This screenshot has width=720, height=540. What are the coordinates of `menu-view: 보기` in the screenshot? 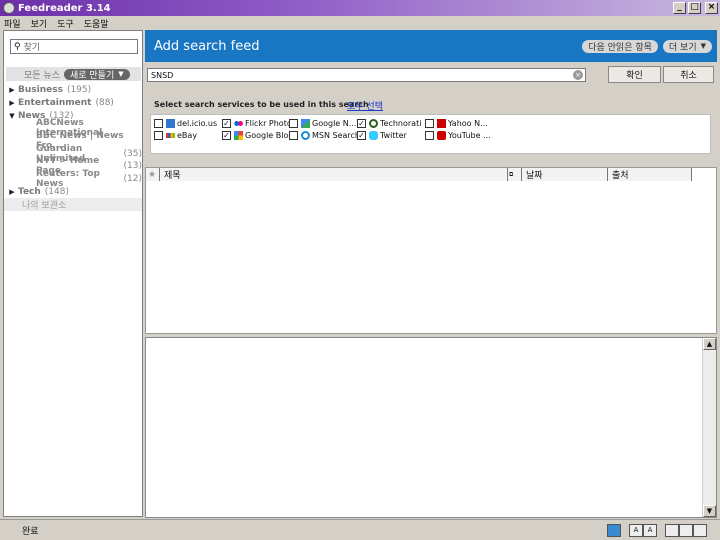 It's located at (39, 23).